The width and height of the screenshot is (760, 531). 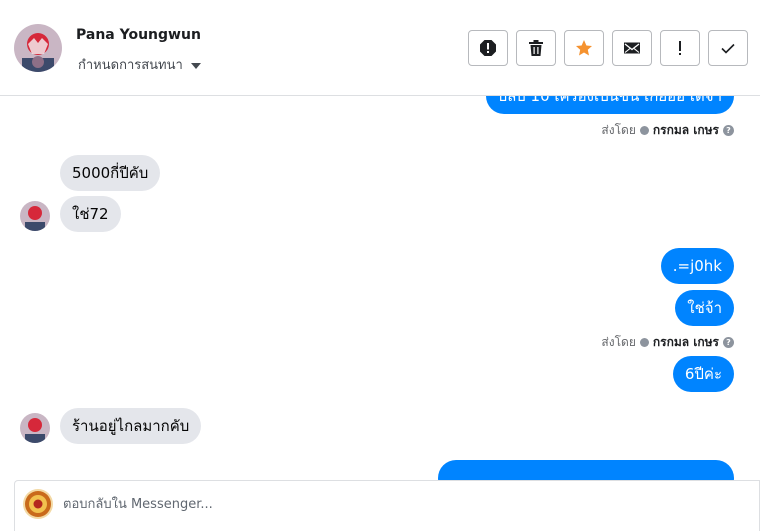 What do you see at coordinates (697, 266) in the screenshot?
I see `message-bubble-outgoing: .=j0hk` at bounding box center [697, 266].